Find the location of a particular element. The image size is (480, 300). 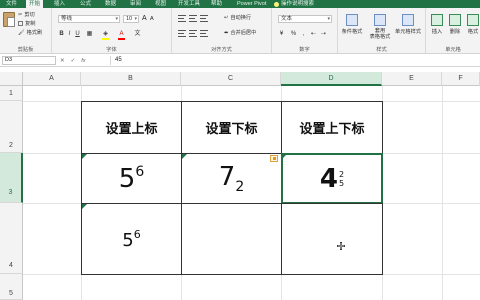

paste-icon is located at coordinates (9, 19).